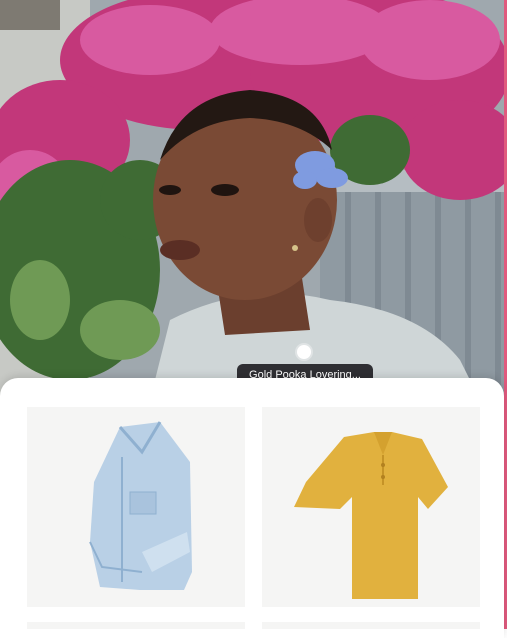  What do you see at coordinates (371, 515) in the screenshot?
I see `polo-shirt-icon` at bounding box center [371, 515].